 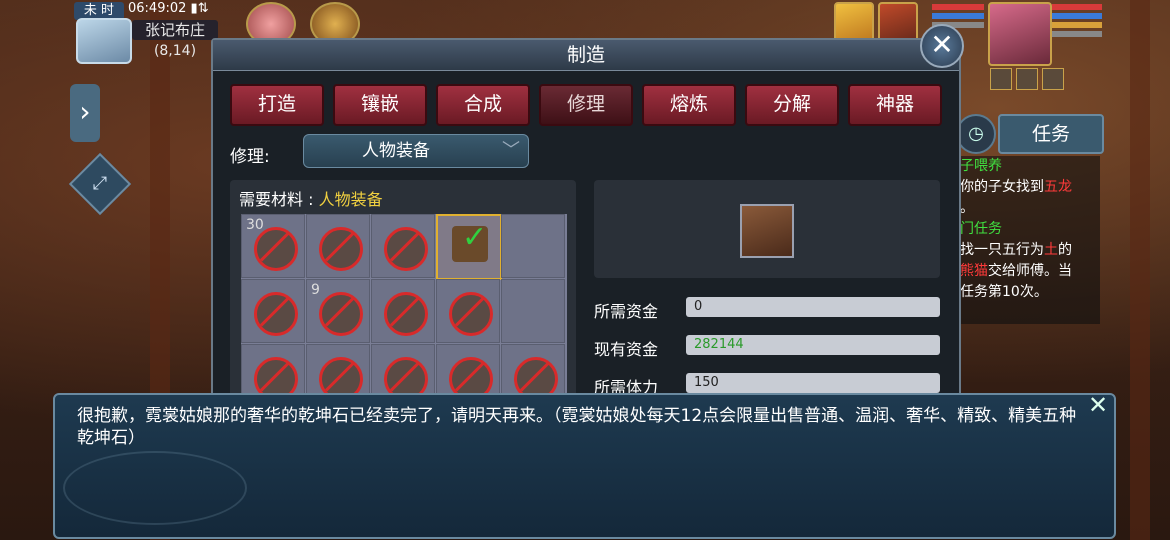 I want to click on item-slot: 9, so click(x=338, y=311).